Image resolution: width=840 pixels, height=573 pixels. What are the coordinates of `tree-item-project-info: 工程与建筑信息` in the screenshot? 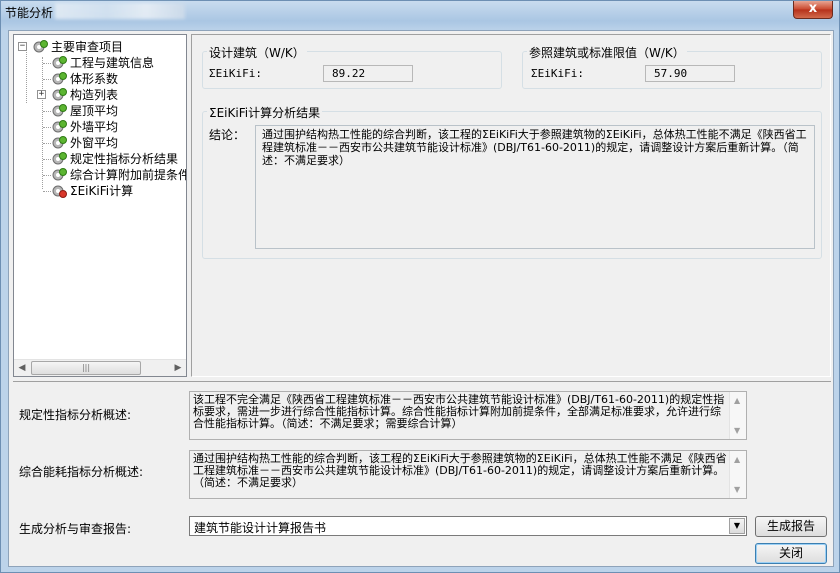 It's located at (99, 63).